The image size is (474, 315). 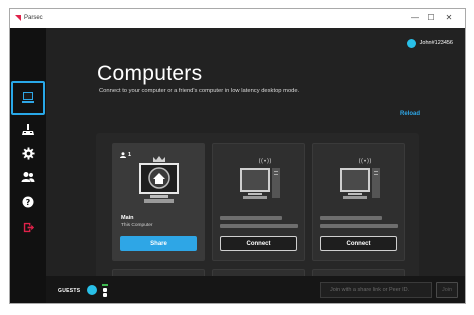 I want to click on sidebar-item-friends, so click(x=28, y=177).